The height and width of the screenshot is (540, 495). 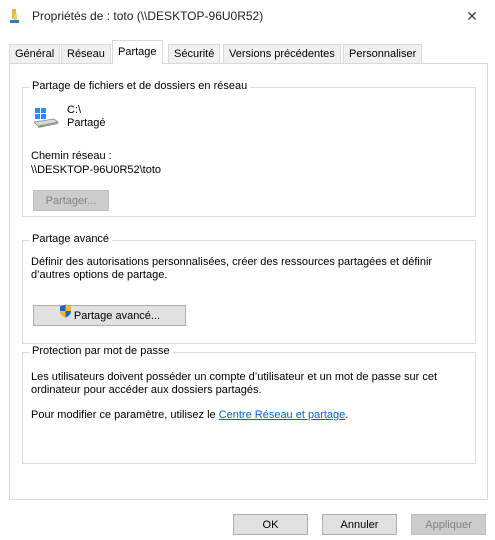 I want to click on tab-sharing: Partage, so click(x=137, y=52).